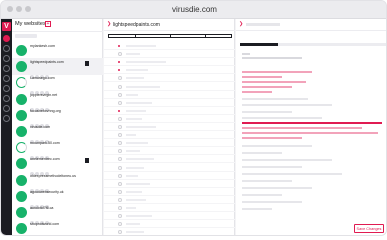 The width and height of the screenshot is (387, 240). I want to click on tab-settings, so click(218, 36).